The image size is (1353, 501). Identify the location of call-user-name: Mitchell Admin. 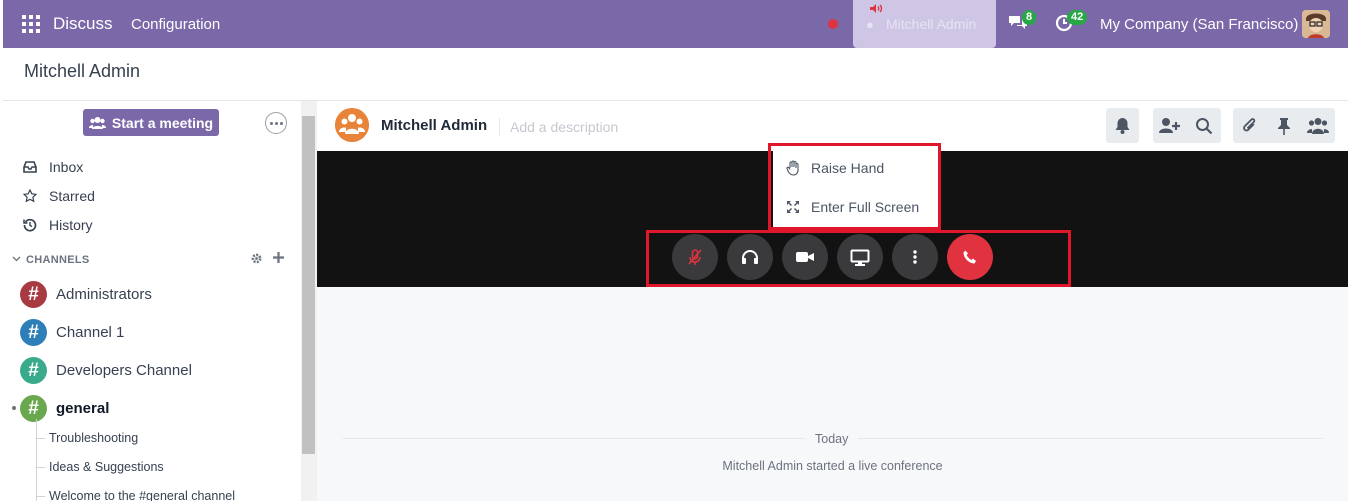
(931, 24).